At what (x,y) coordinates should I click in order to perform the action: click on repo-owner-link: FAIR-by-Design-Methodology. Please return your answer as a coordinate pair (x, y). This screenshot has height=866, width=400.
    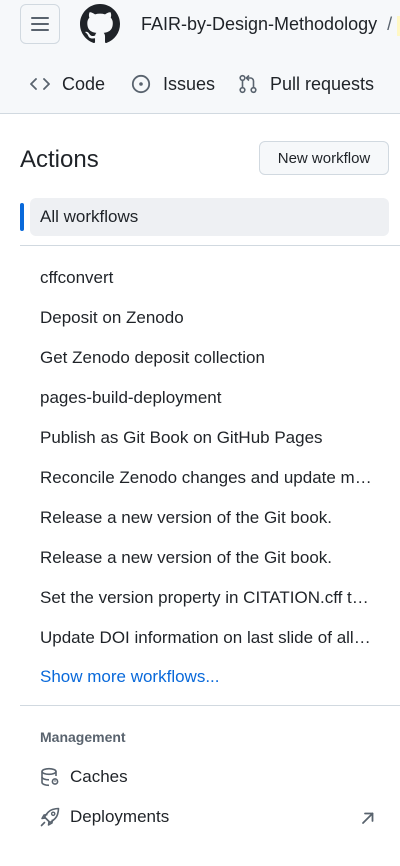
    Looking at the image, I should click on (259, 24).